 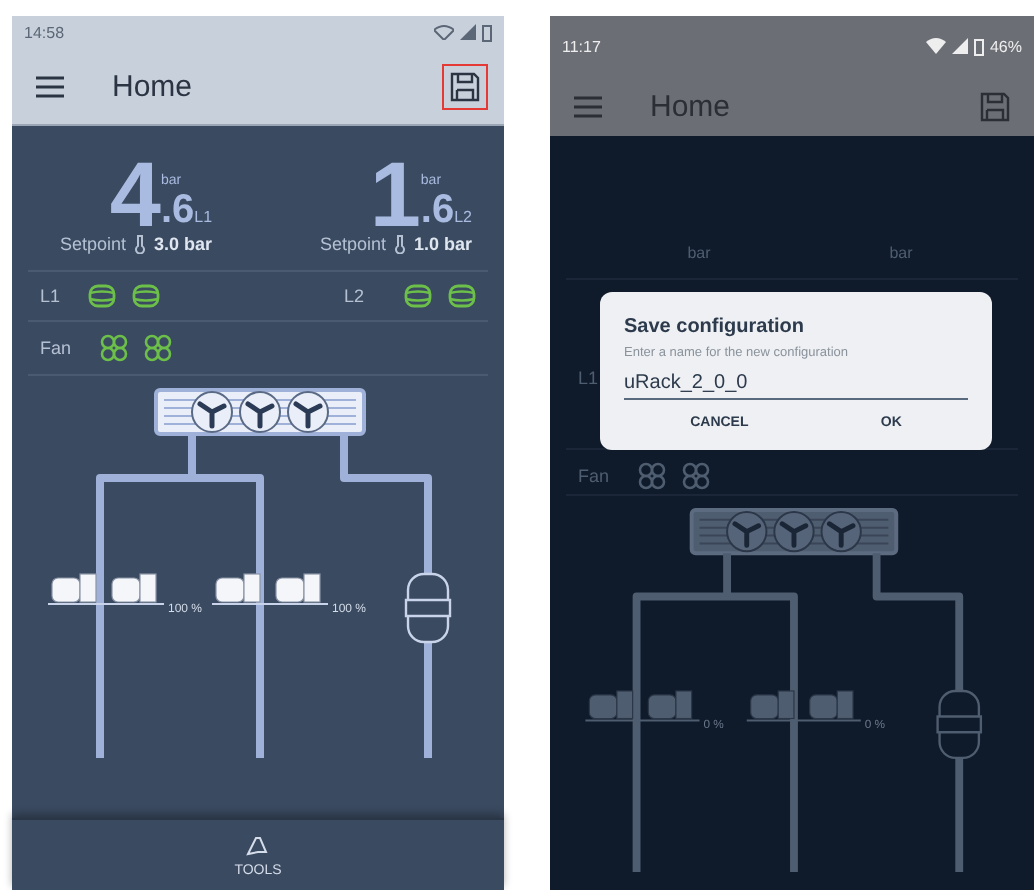 What do you see at coordinates (581, 46) in the screenshot?
I see `status-time: 11:17` at bounding box center [581, 46].